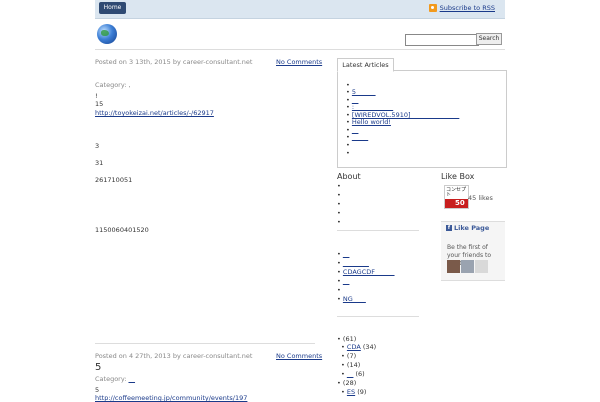 This screenshot has height=402, width=600. Describe the element at coordinates (349, 176) in the screenshot. I see `about-title: About` at that location.